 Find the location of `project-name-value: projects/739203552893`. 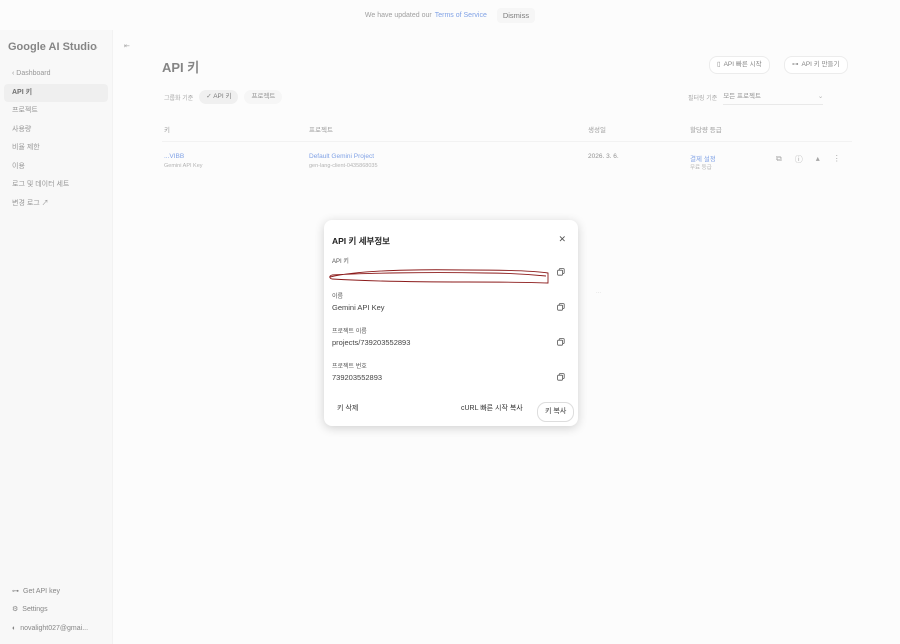

project-name-value: projects/739203552893 is located at coordinates (371, 342).